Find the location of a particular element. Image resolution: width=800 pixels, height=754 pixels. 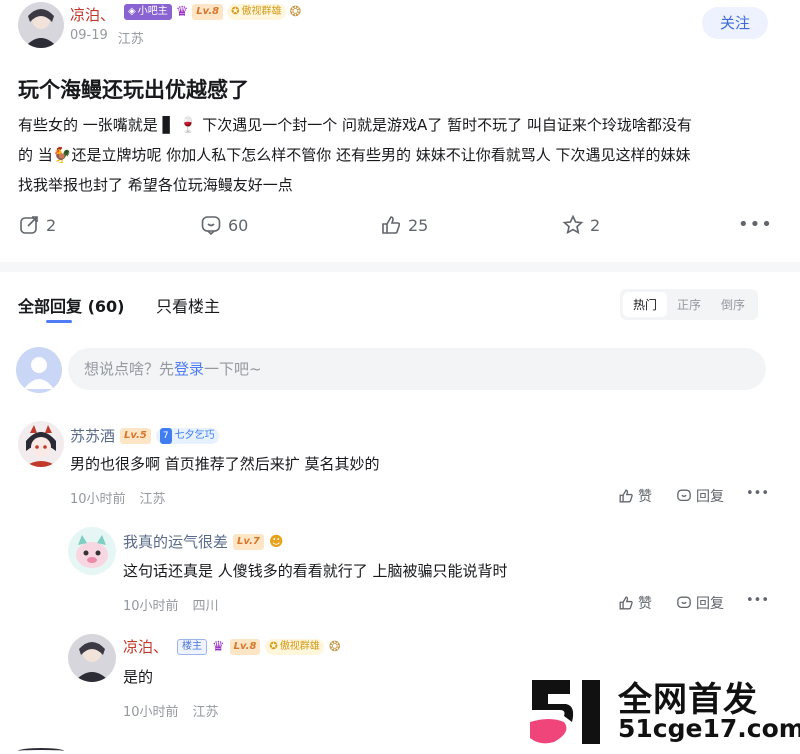

post-content-line: 找我举报也封了 希望各位玩海鳗友好一点 is located at coordinates (155, 185).